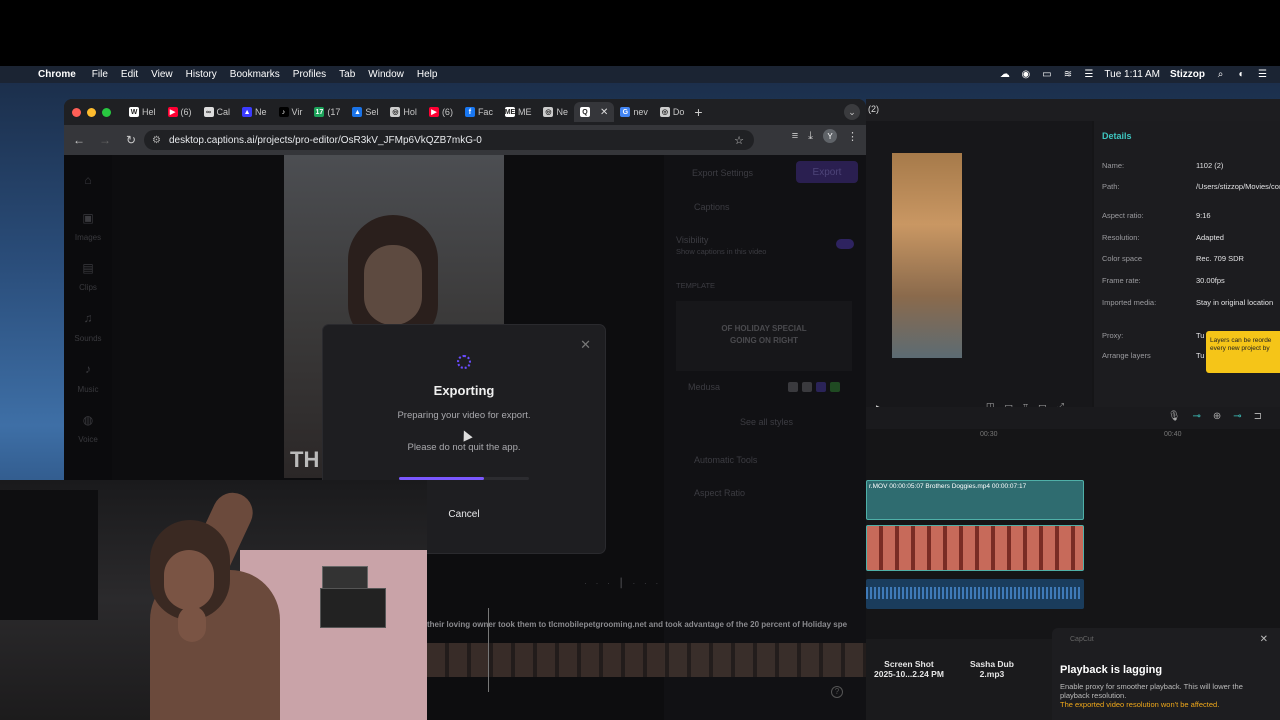  What do you see at coordinates (91, 112) in the screenshot?
I see `minimize-window-button` at bounding box center [91, 112].